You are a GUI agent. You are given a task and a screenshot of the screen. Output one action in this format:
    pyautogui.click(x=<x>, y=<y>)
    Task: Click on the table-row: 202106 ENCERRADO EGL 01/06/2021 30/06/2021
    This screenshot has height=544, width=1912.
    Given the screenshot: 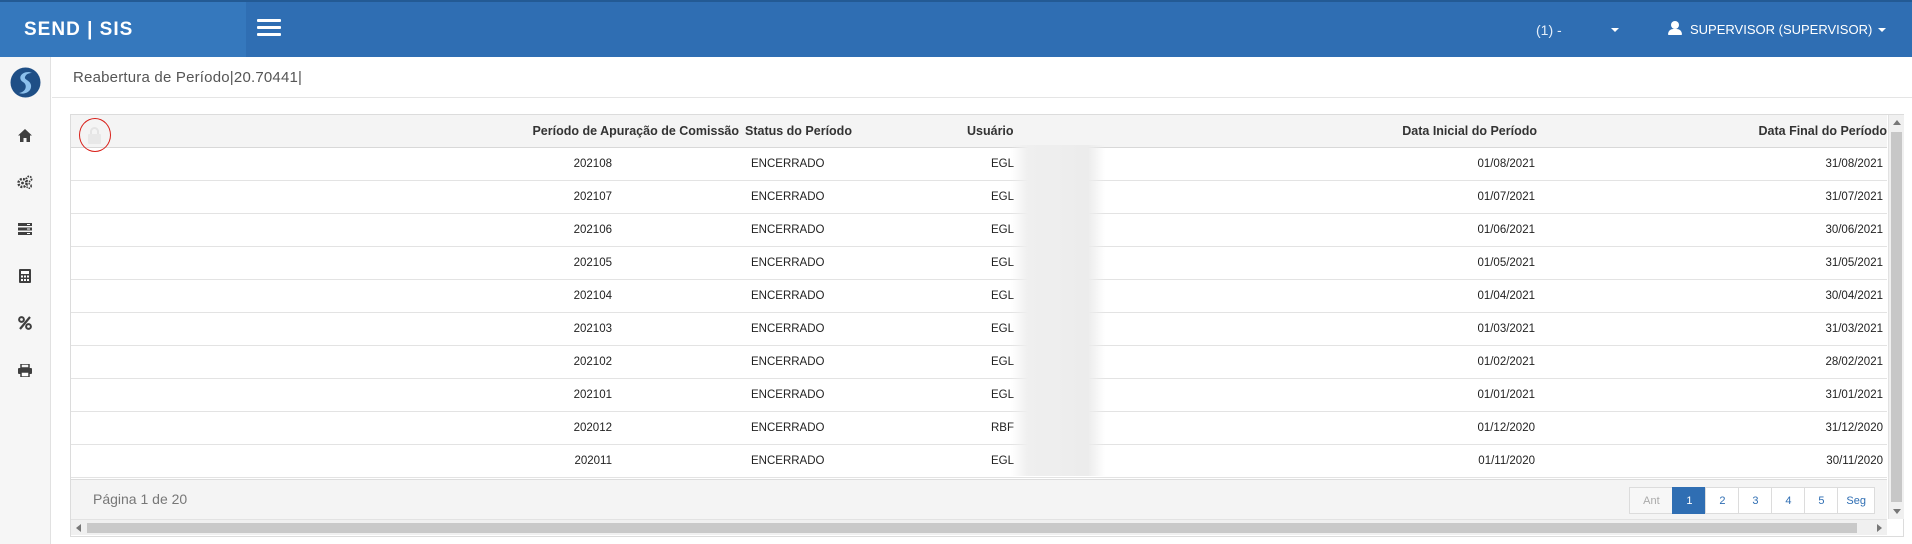 What is the action you would take?
    pyautogui.click(x=979, y=230)
    